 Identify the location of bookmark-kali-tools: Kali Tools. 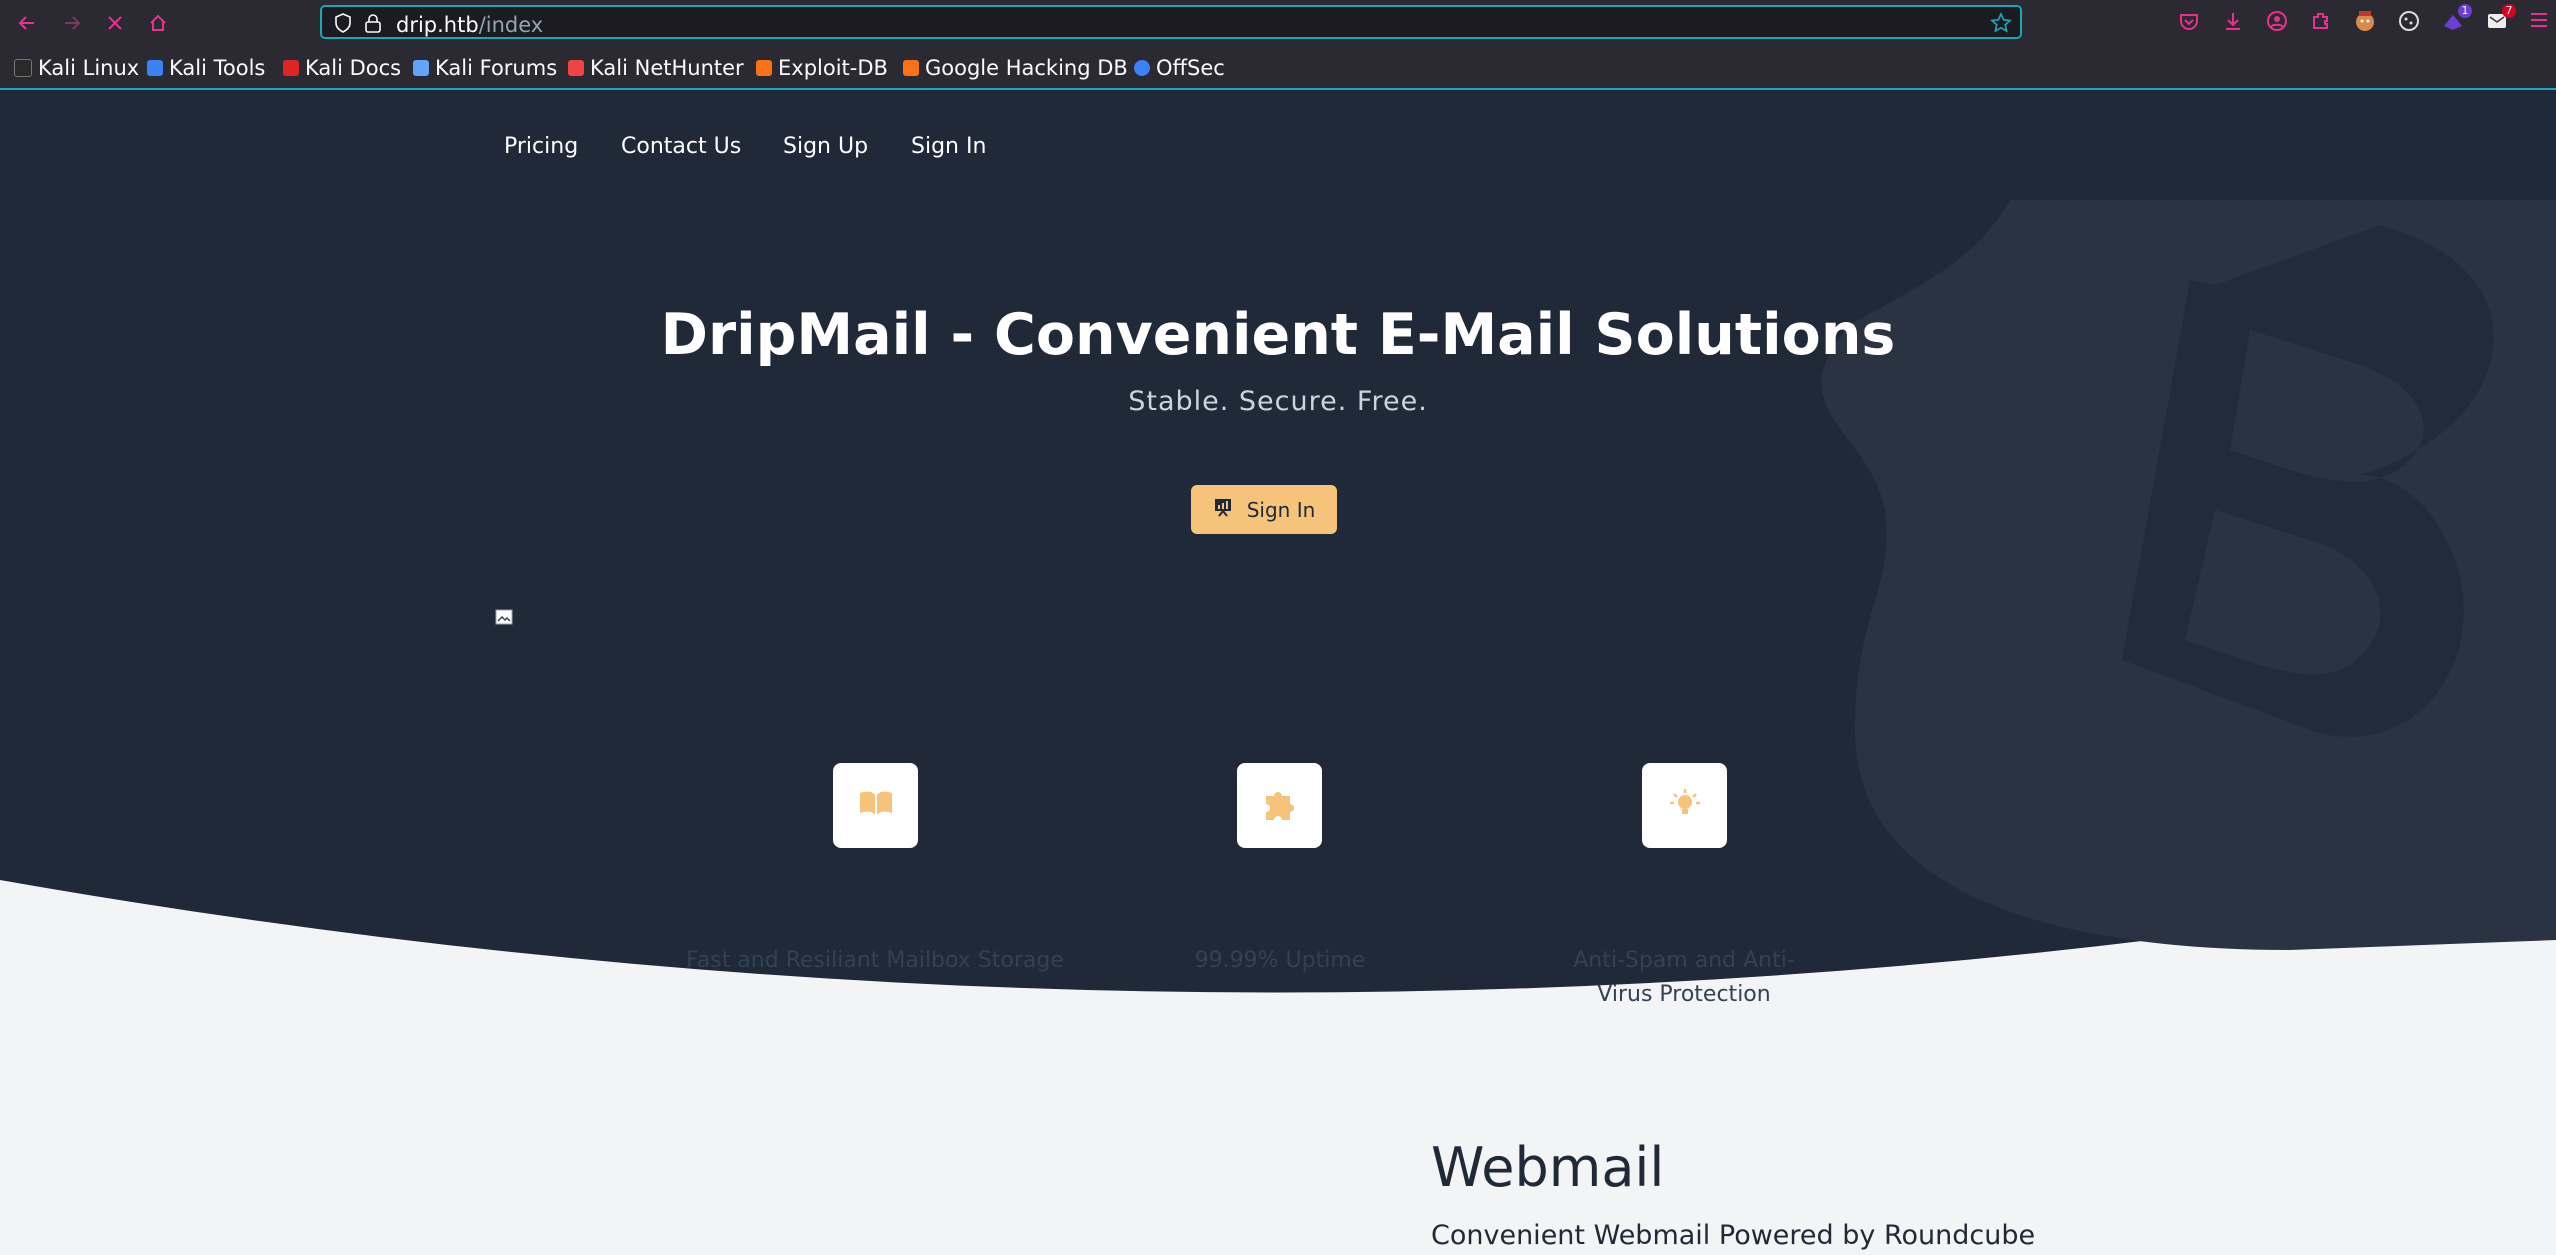
(206, 68).